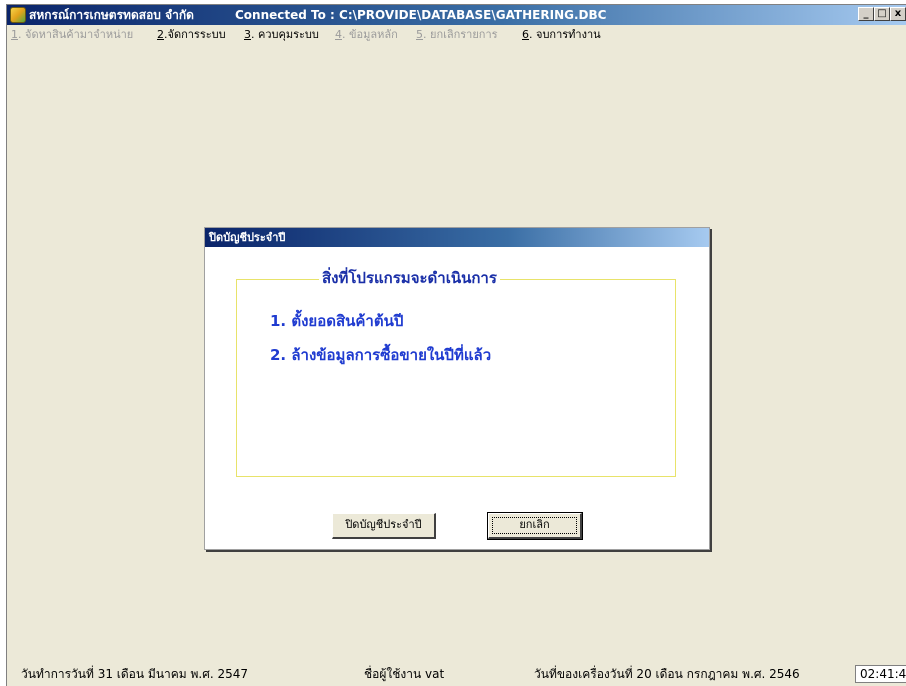 The width and height of the screenshot is (906, 686). I want to click on current-user: ชื่อผู้ใช้งาน vat, so click(404, 674).